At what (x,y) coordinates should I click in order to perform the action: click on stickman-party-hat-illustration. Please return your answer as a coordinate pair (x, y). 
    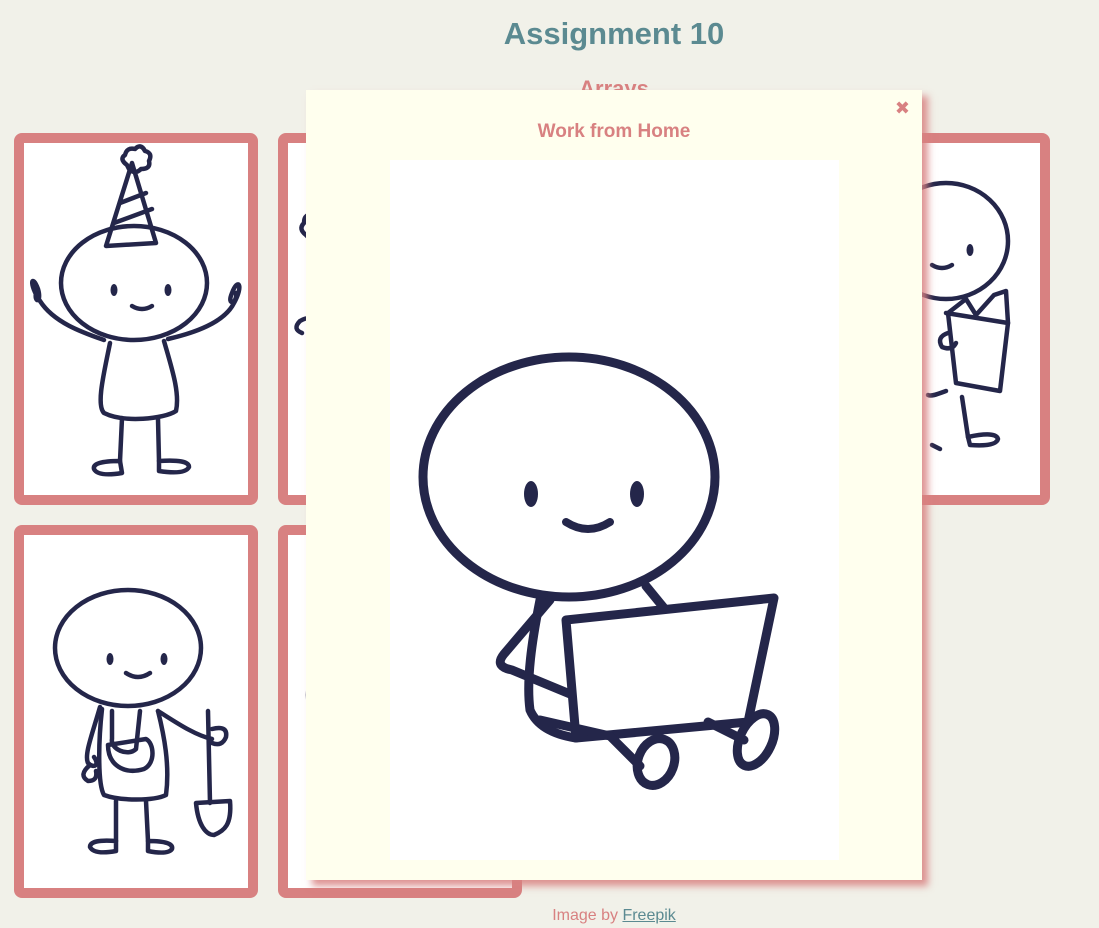
    Looking at the image, I should click on (136, 310).